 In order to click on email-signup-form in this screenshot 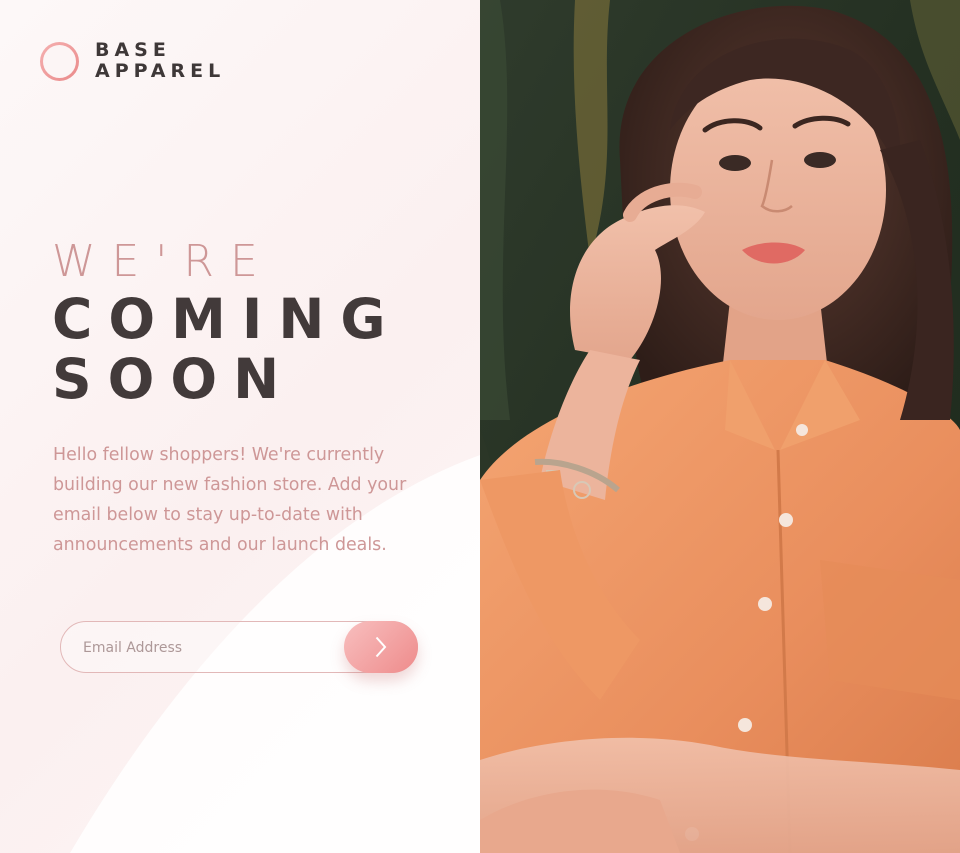, I will do `click(239, 647)`.